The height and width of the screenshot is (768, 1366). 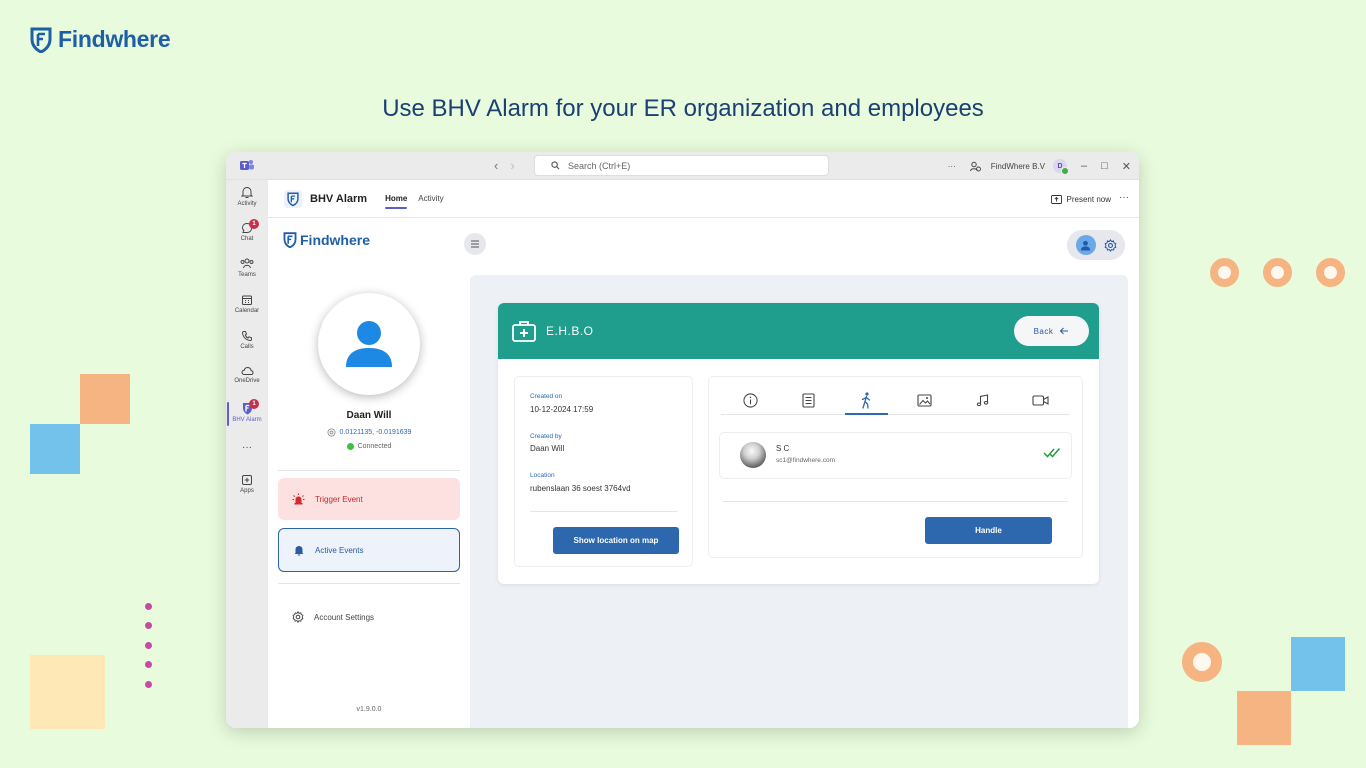 I want to click on created-on-label: Created on, so click(x=546, y=396).